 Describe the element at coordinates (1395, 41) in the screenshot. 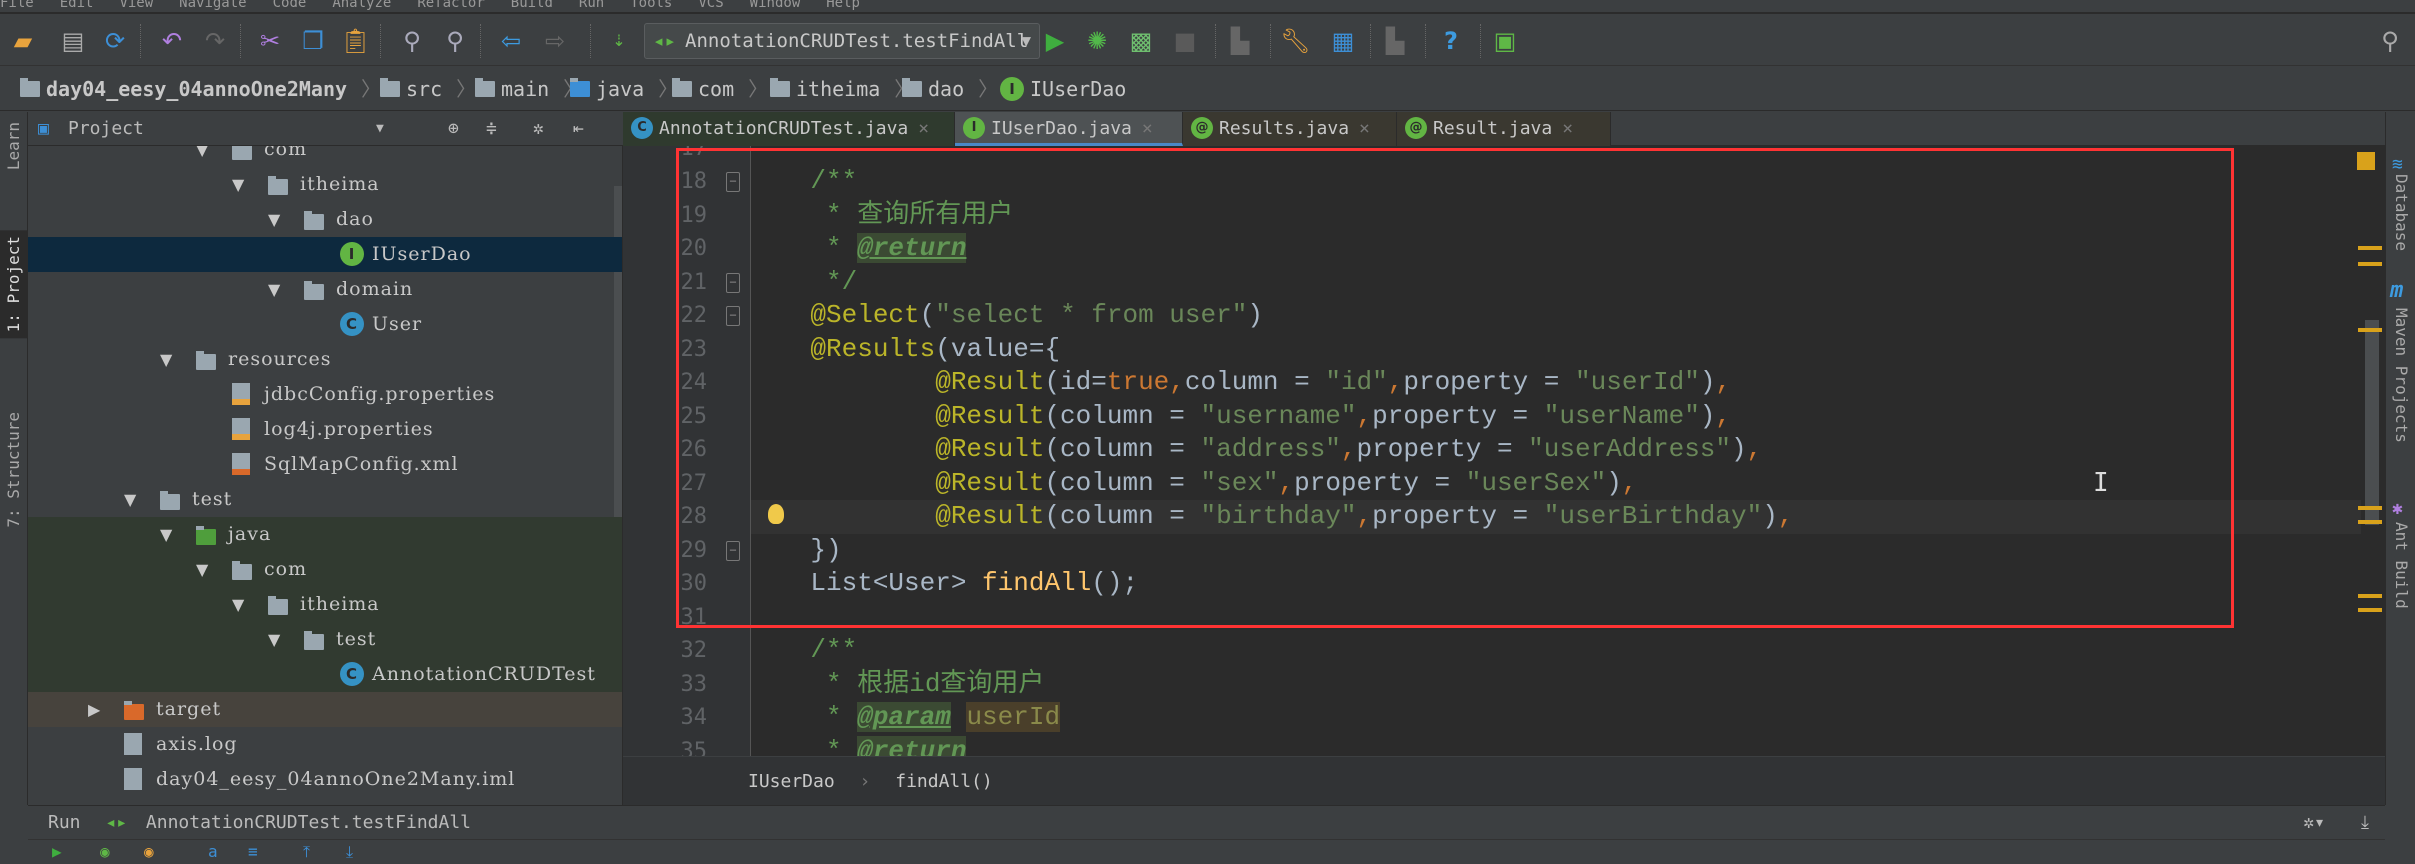

I see `sdk-icon: ▙` at that location.